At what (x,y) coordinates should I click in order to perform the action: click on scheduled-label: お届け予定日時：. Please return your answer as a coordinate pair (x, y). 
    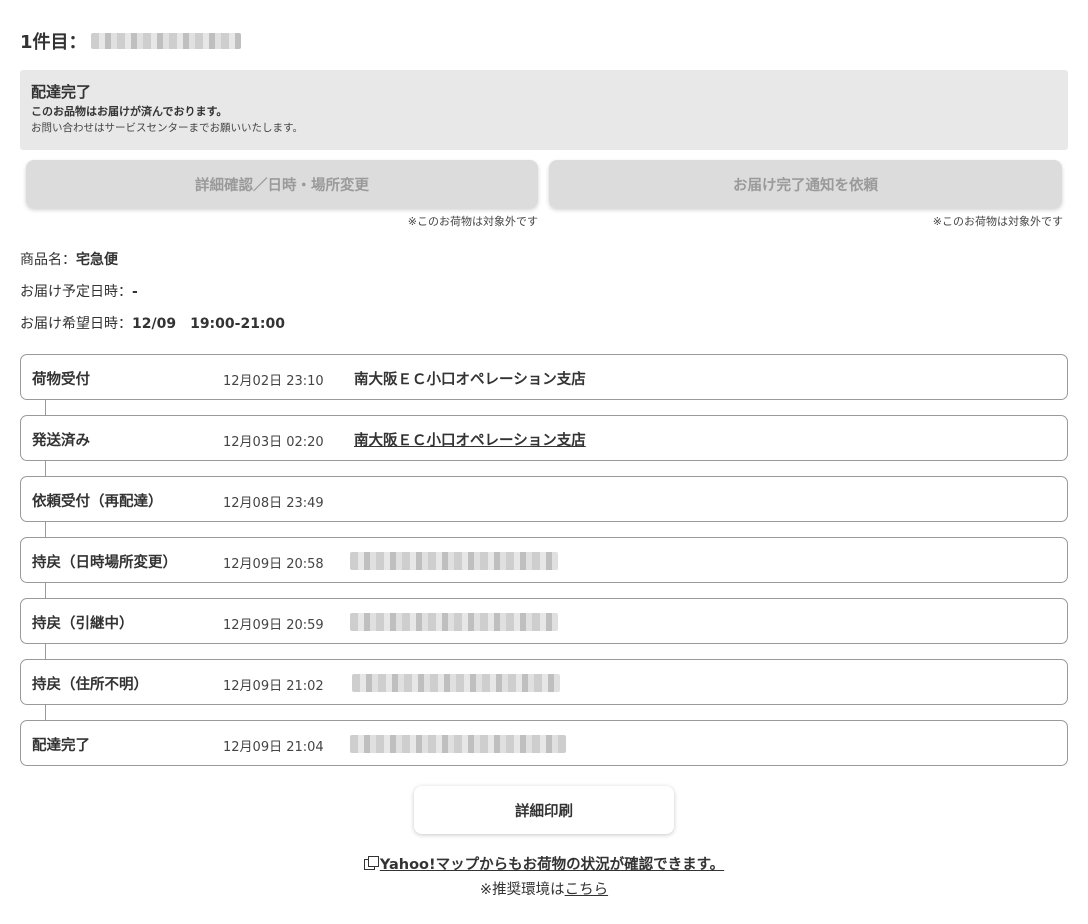
    Looking at the image, I should click on (76, 292).